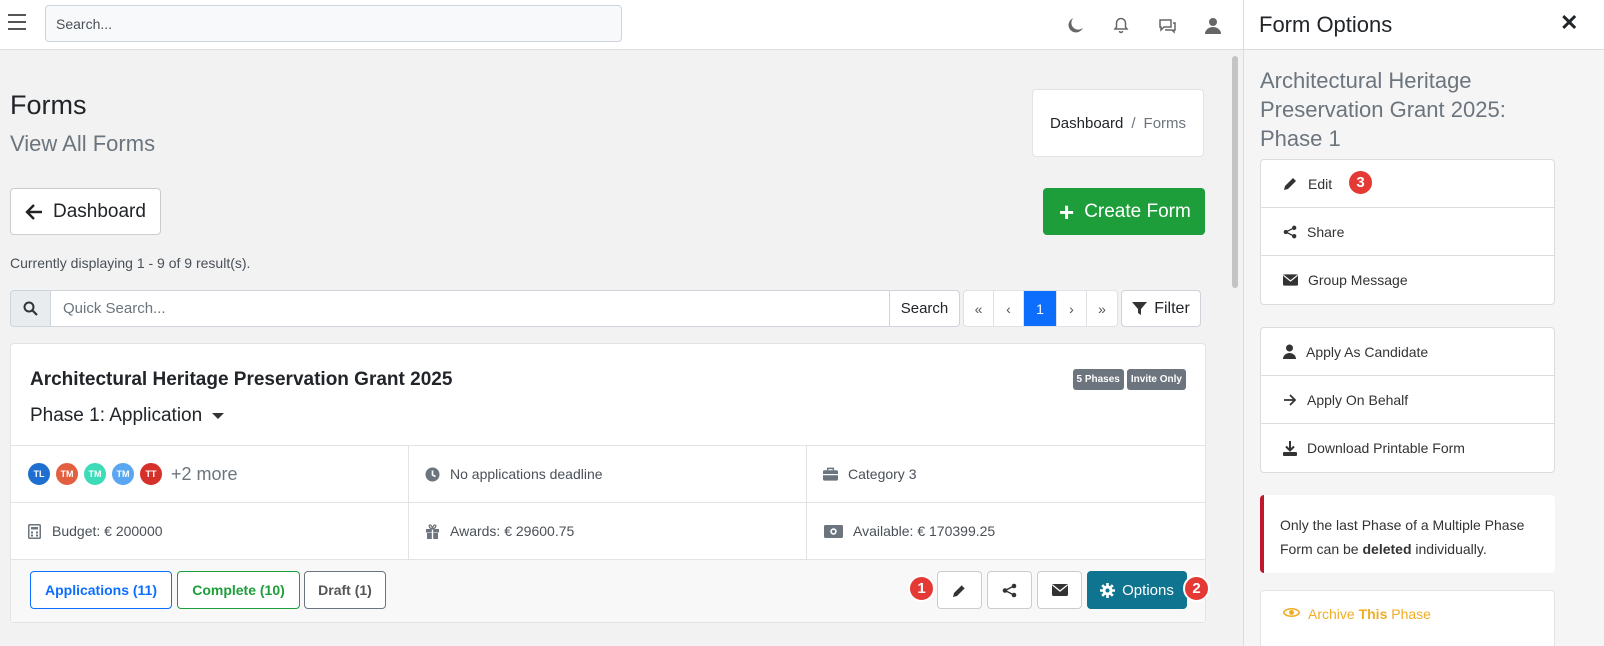 Image resolution: width=1604 pixels, height=646 pixels. Describe the element at coordinates (1196, 588) in the screenshot. I see `step-marker-2: 2` at that location.